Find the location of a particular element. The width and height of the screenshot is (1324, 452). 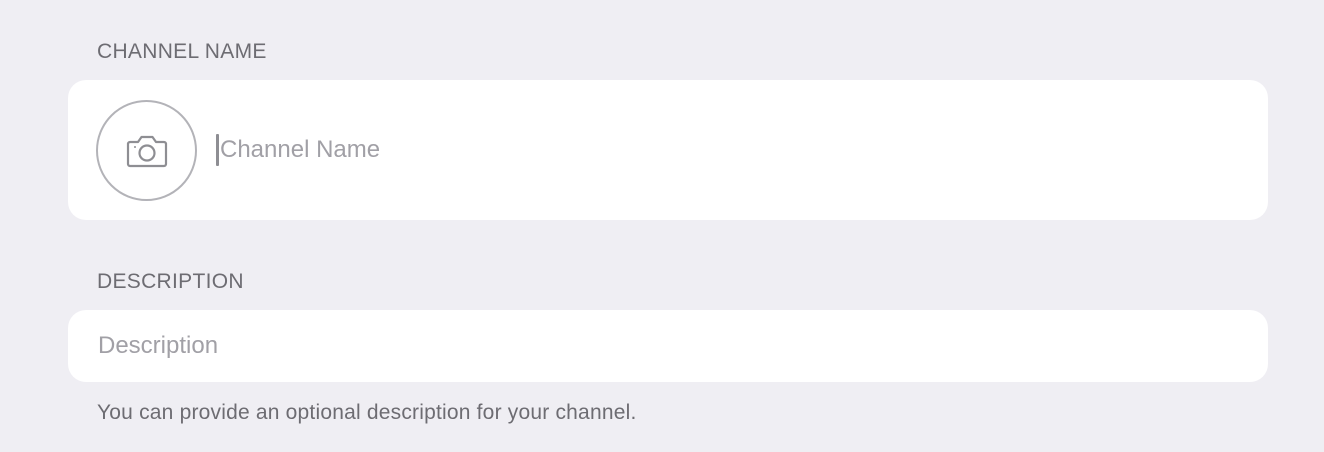

description-field is located at coordinates (671, 346).